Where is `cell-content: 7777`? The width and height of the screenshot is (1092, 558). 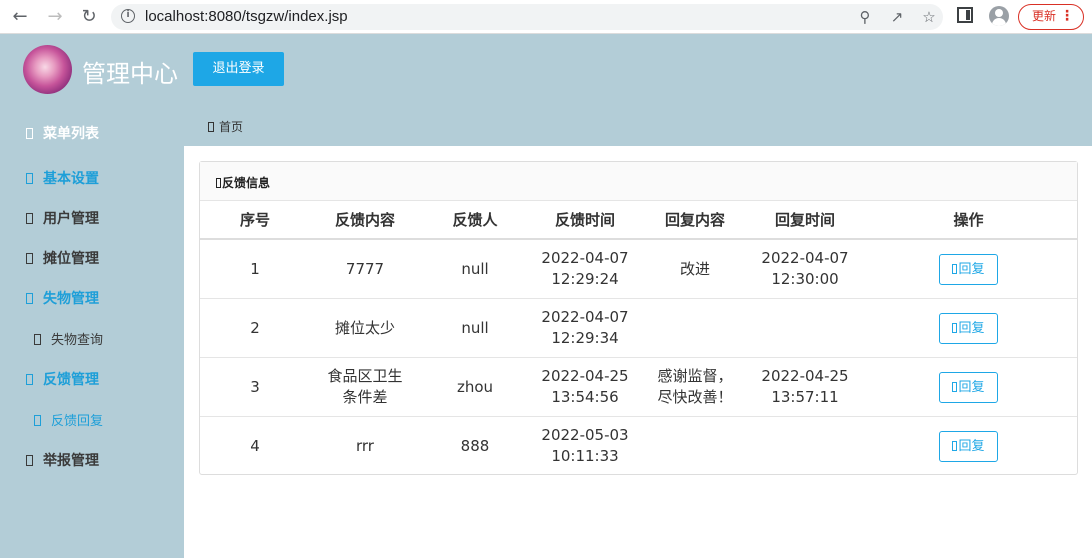
cell-content: 7777 is located at coordinates (365, 269).